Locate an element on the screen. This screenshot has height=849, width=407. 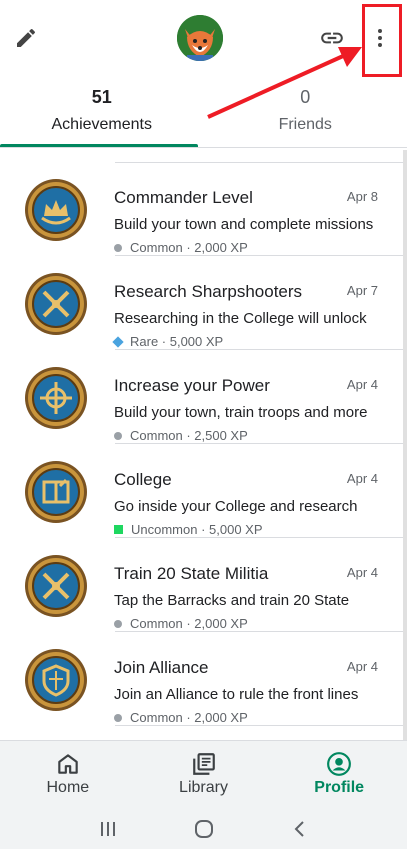
recents-icon is located at coordinates (108, 829).